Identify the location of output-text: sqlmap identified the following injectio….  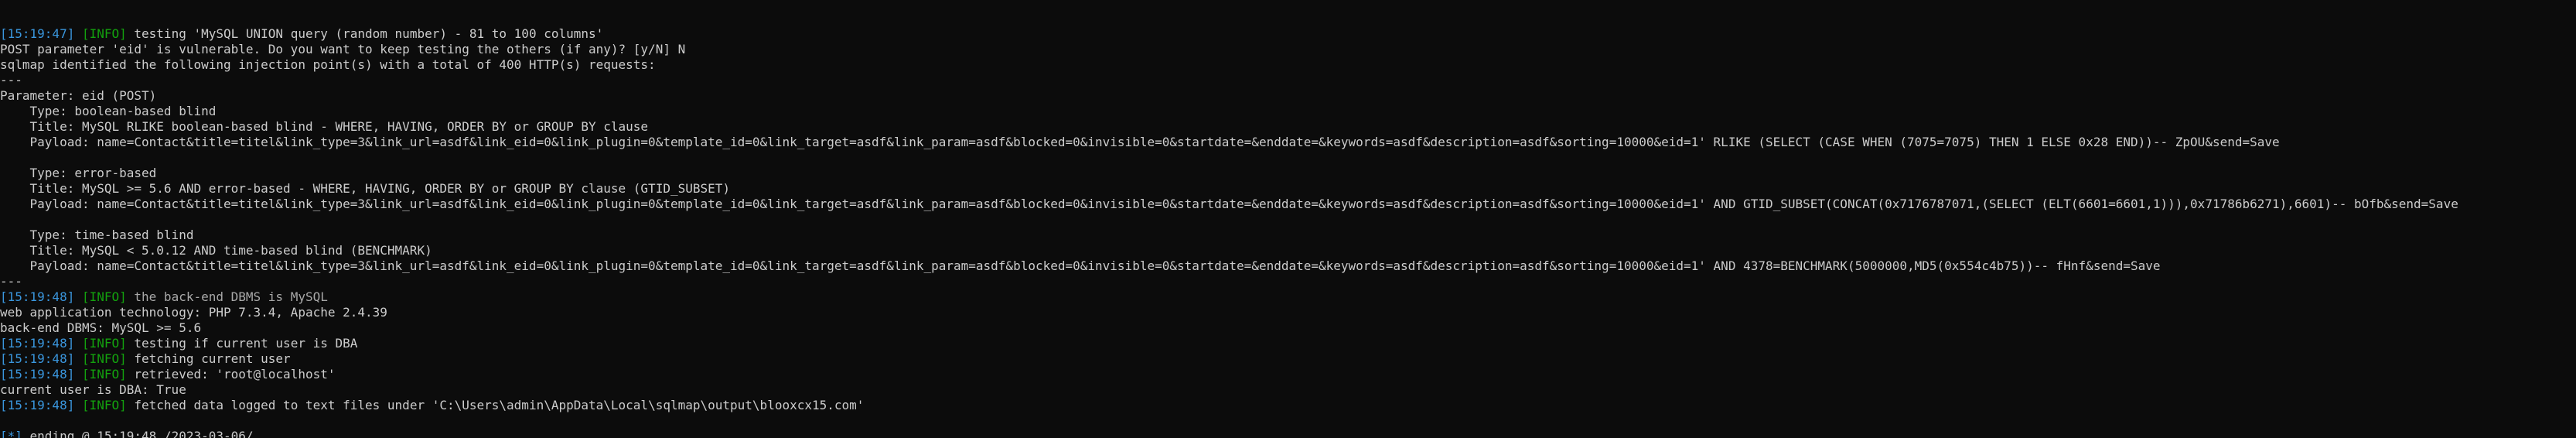
(328, 64).